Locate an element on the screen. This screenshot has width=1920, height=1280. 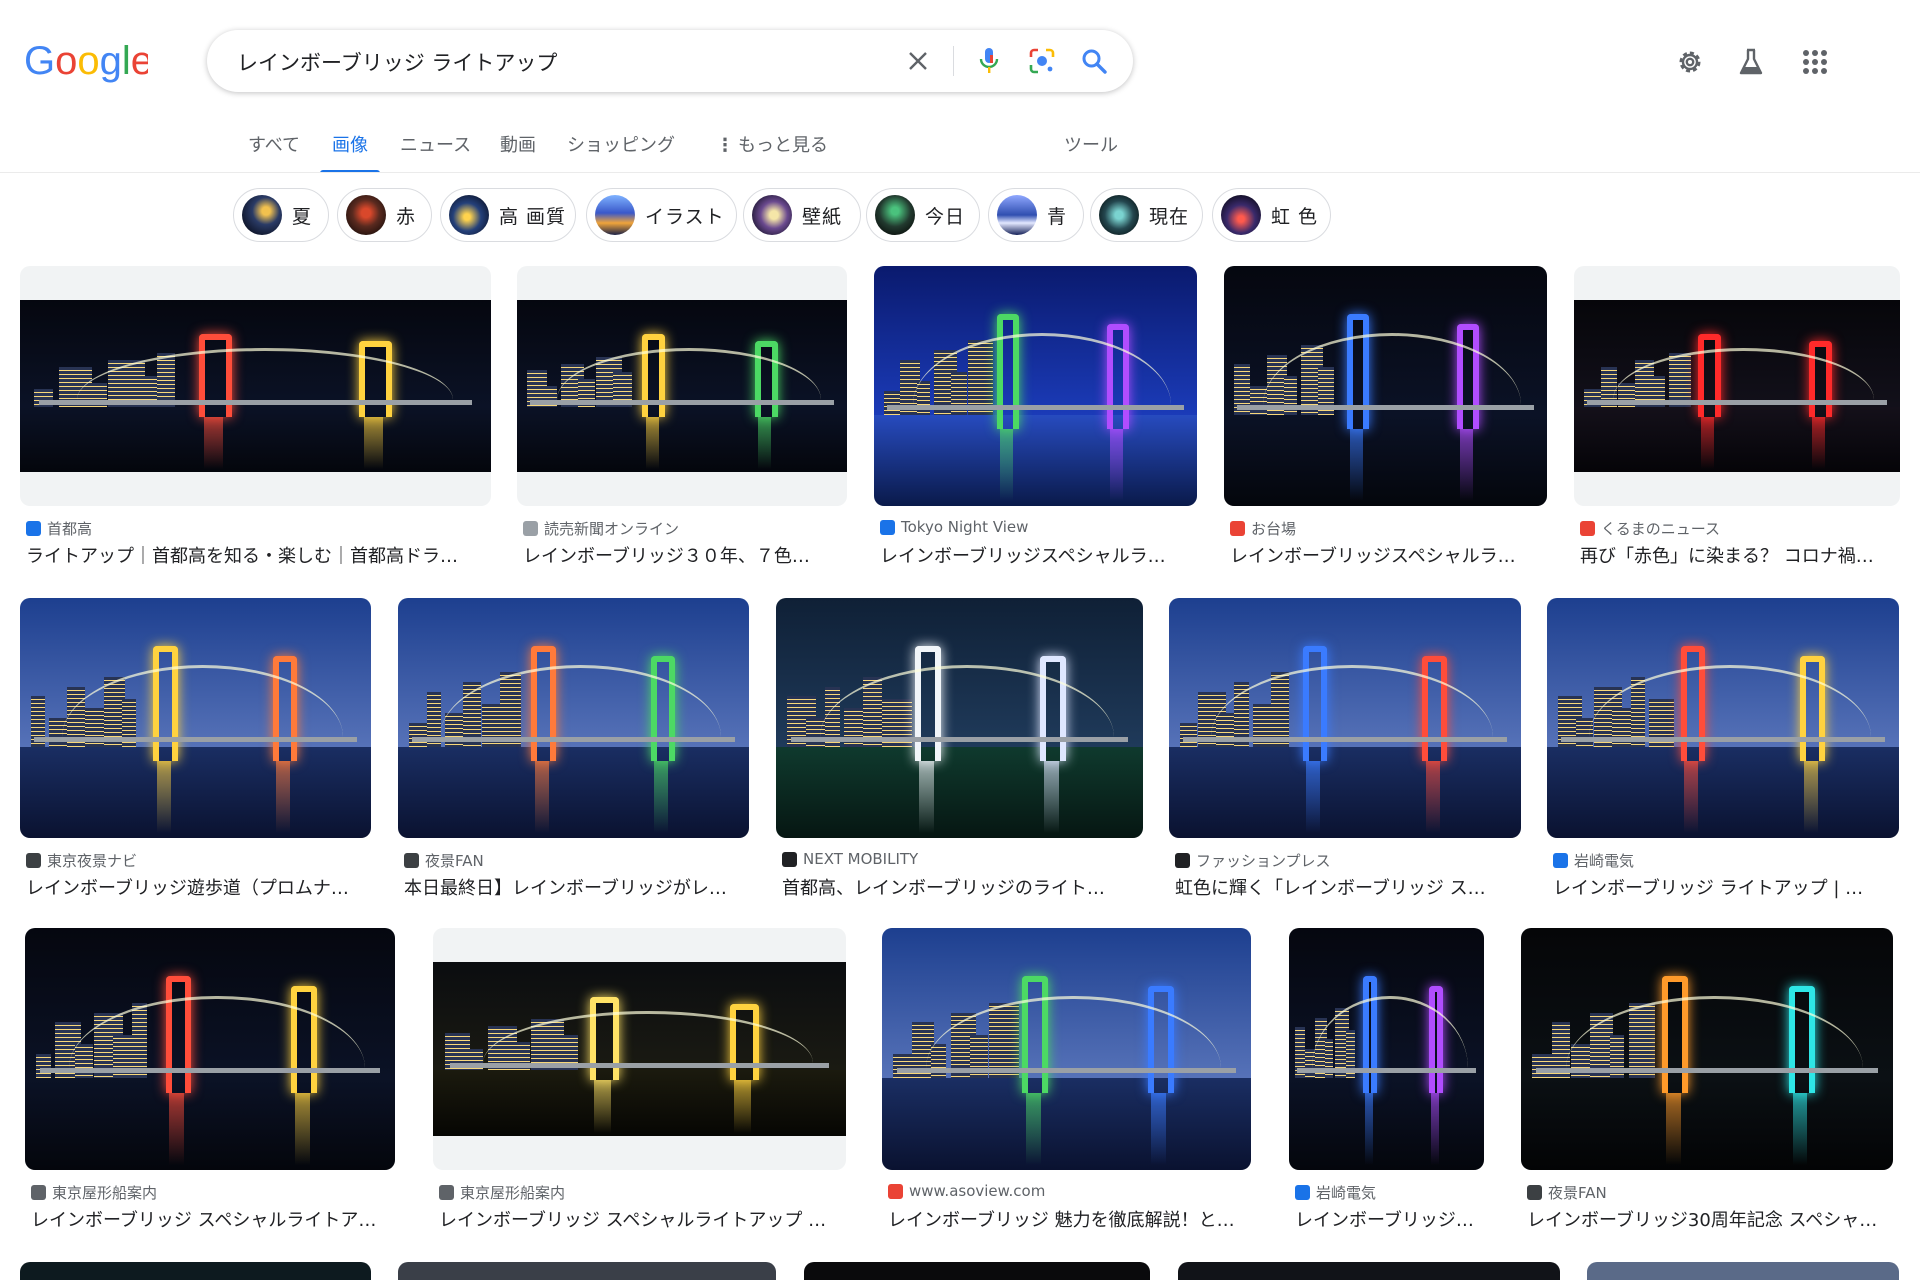
camera-lens-icon is located at coordinates (1042, 61).